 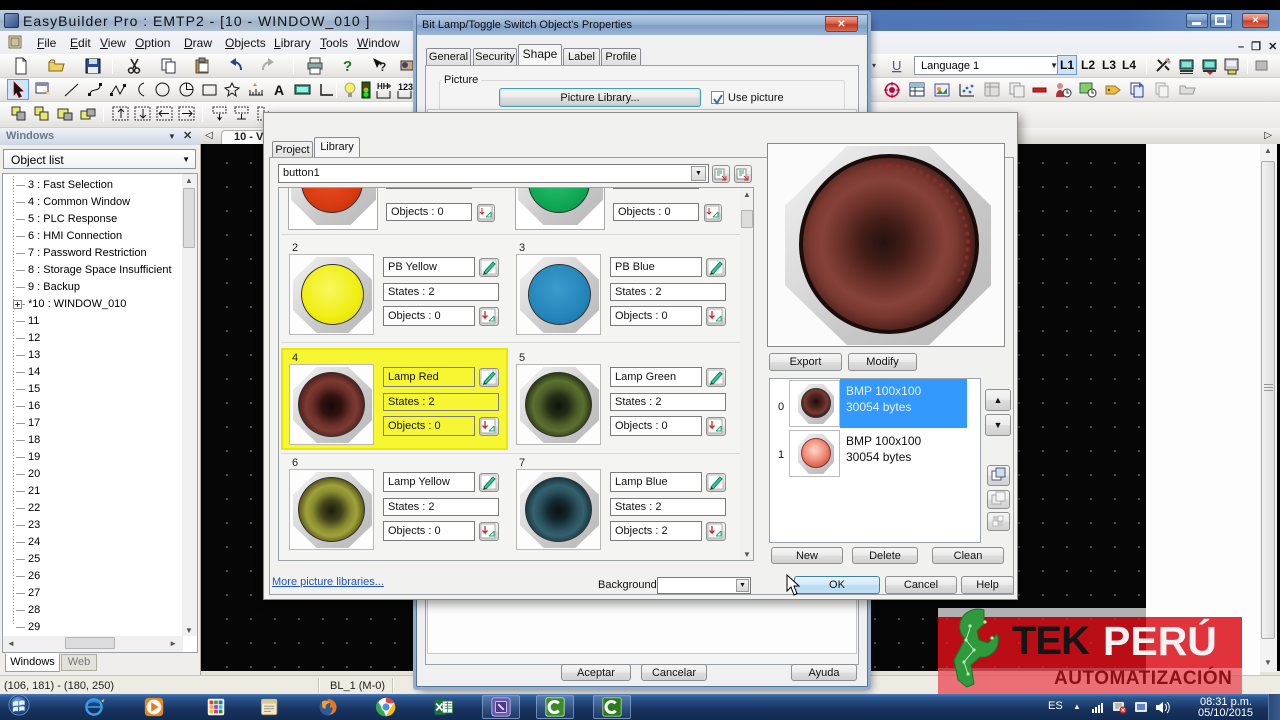 I want to click on svg-text: 123, so click(x=405, y=87).